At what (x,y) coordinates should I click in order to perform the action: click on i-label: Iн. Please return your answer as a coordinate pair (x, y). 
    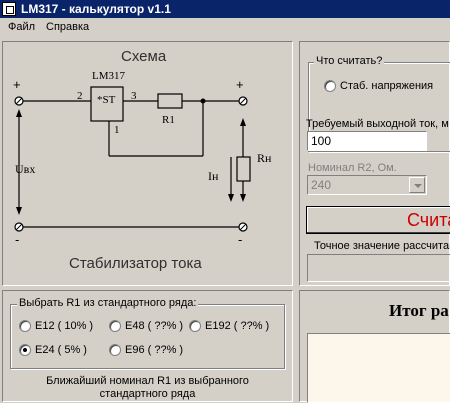
    Looking at the image, I should click on (213, 176).